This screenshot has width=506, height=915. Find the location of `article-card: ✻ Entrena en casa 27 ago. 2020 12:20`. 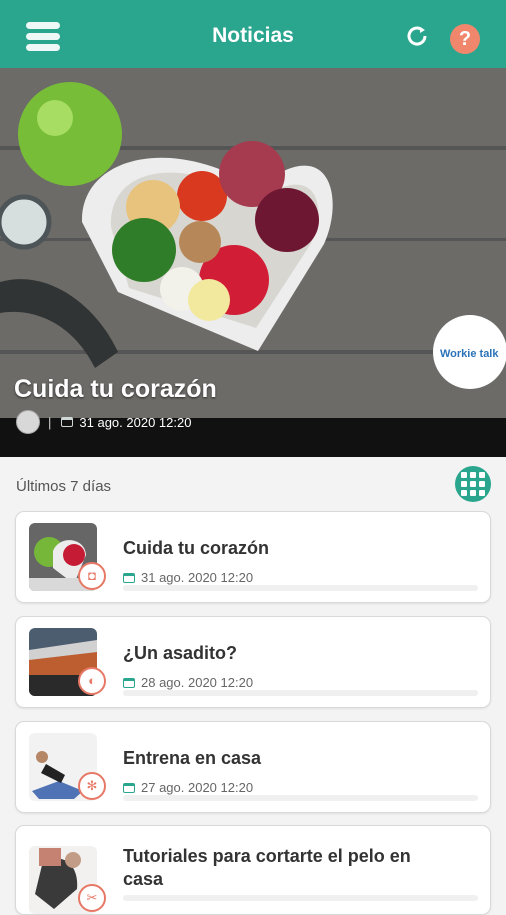

article-card: ✻ Entrena en casa 27 ago. 2020 12:20 is located at coordinates (253, 767).